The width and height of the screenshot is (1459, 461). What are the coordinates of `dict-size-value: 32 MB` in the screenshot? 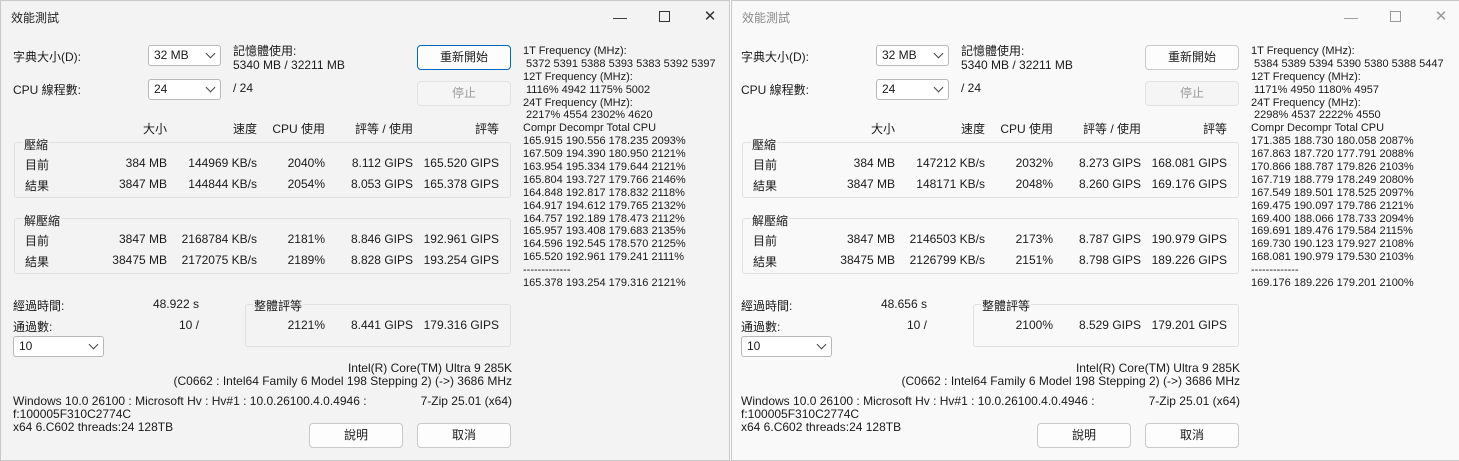 It's located at (171, 55).